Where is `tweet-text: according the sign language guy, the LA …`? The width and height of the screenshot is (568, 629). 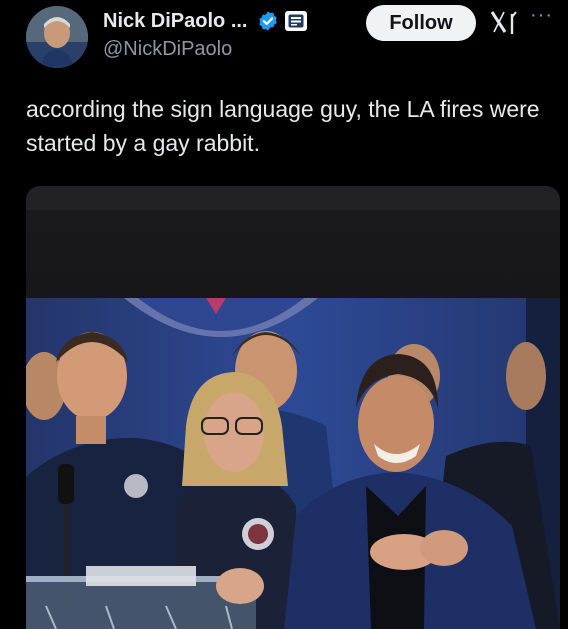
tweet-text: according the sign language guy, the LA … is located at coordinates (283, 126).